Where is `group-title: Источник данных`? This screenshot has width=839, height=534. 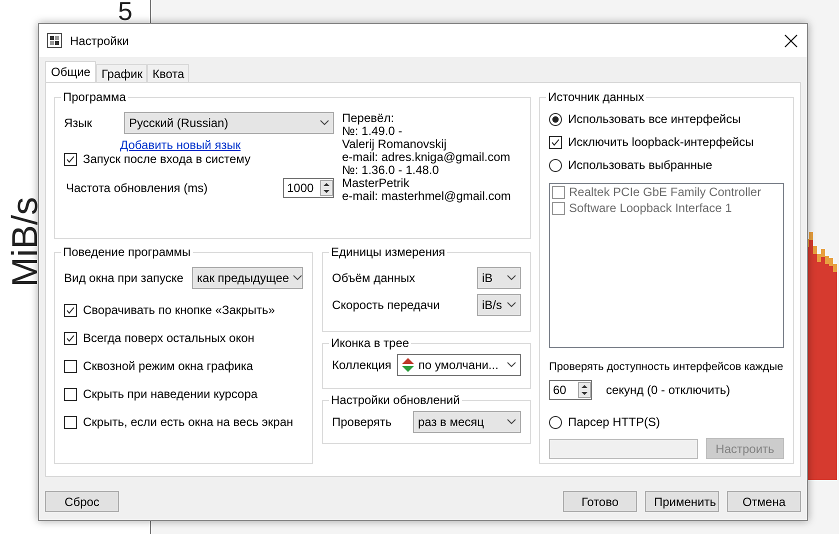 group-title: Источник данных is located at coordinates (596, 97).